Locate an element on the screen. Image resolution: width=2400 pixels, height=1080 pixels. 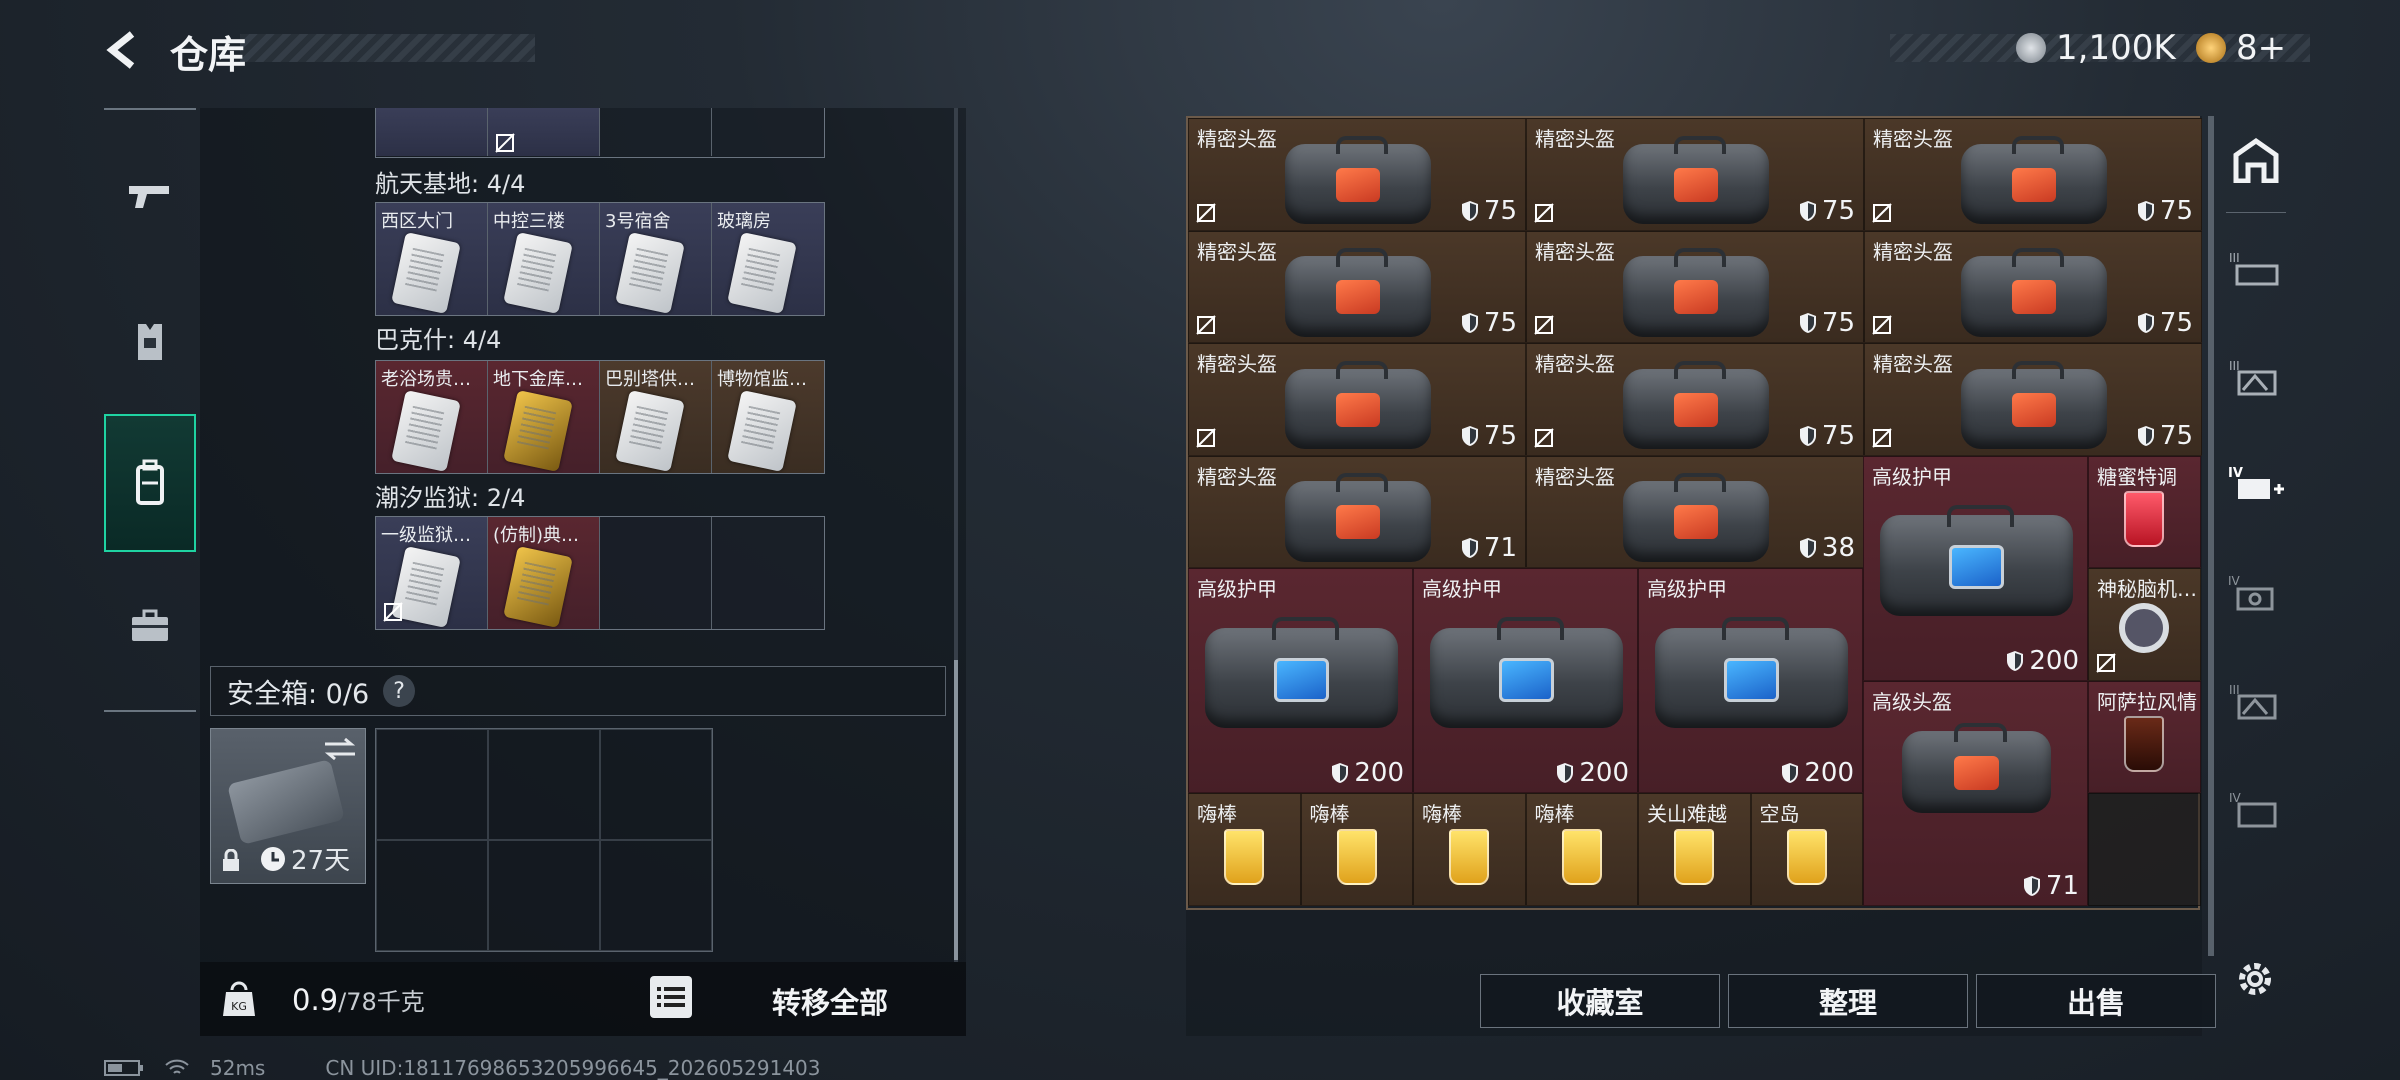
key-card-item: 中控三楼 is located at coordinates (544, 259).